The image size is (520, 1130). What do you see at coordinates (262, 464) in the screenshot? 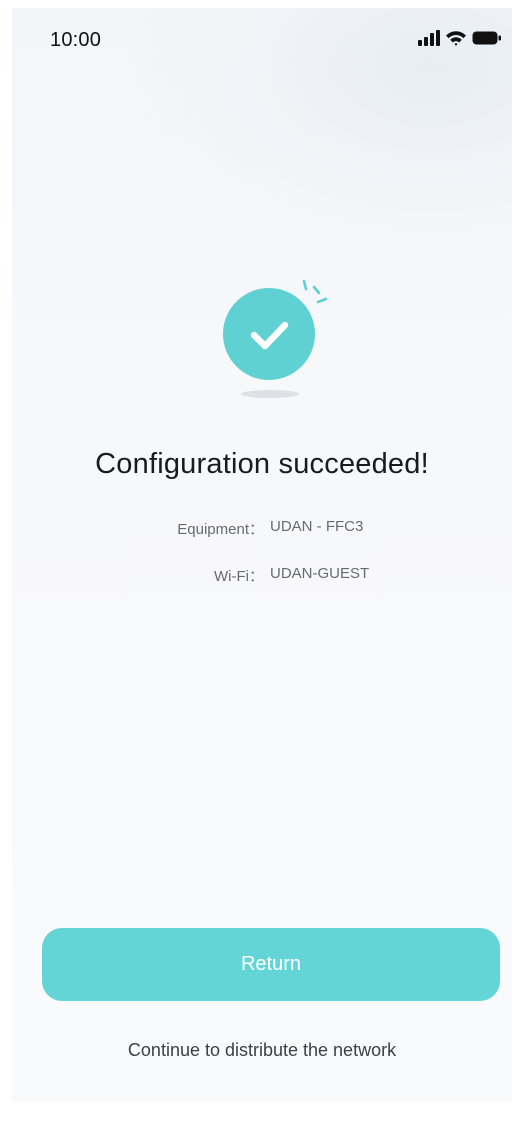
I see `page-title: Configuration succeeded!` at bounding box center [262, 464].